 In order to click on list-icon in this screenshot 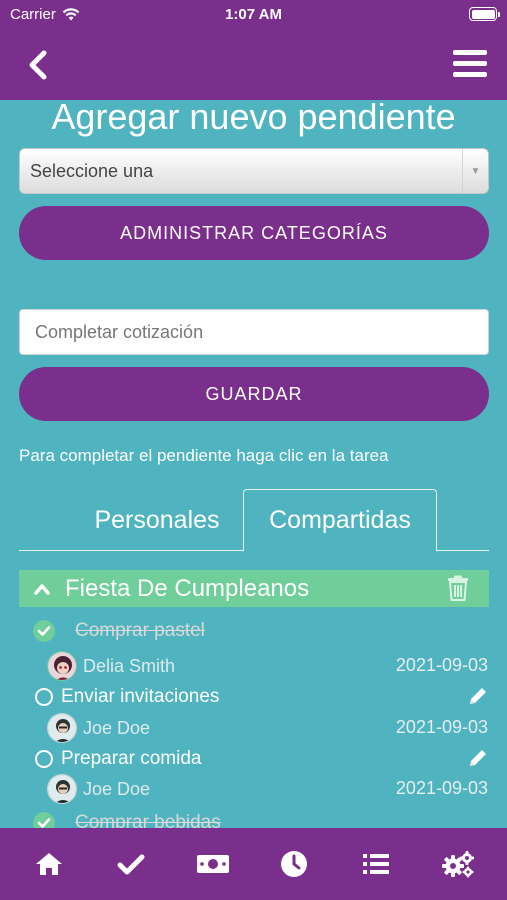, I will do `click(376, 864)`.